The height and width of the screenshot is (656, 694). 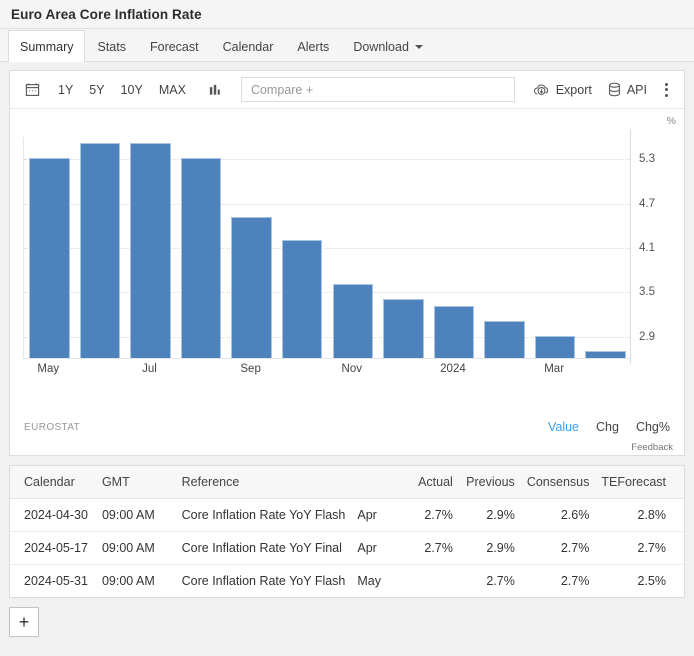 What do you see at coordinates (96, 90) in the screenshot?
I see `range-button-5y: 5Y` at bounding box center [96, 90].